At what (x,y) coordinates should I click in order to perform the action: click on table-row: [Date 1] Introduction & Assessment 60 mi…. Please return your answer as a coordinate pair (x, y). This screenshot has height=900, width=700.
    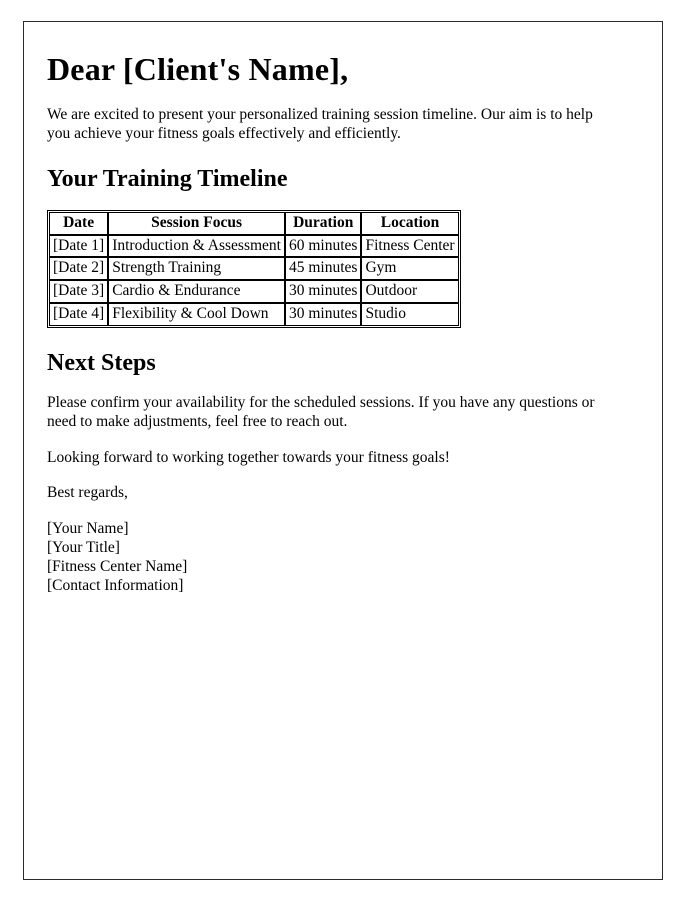
    Looking at the image, I should click on (254, 246).